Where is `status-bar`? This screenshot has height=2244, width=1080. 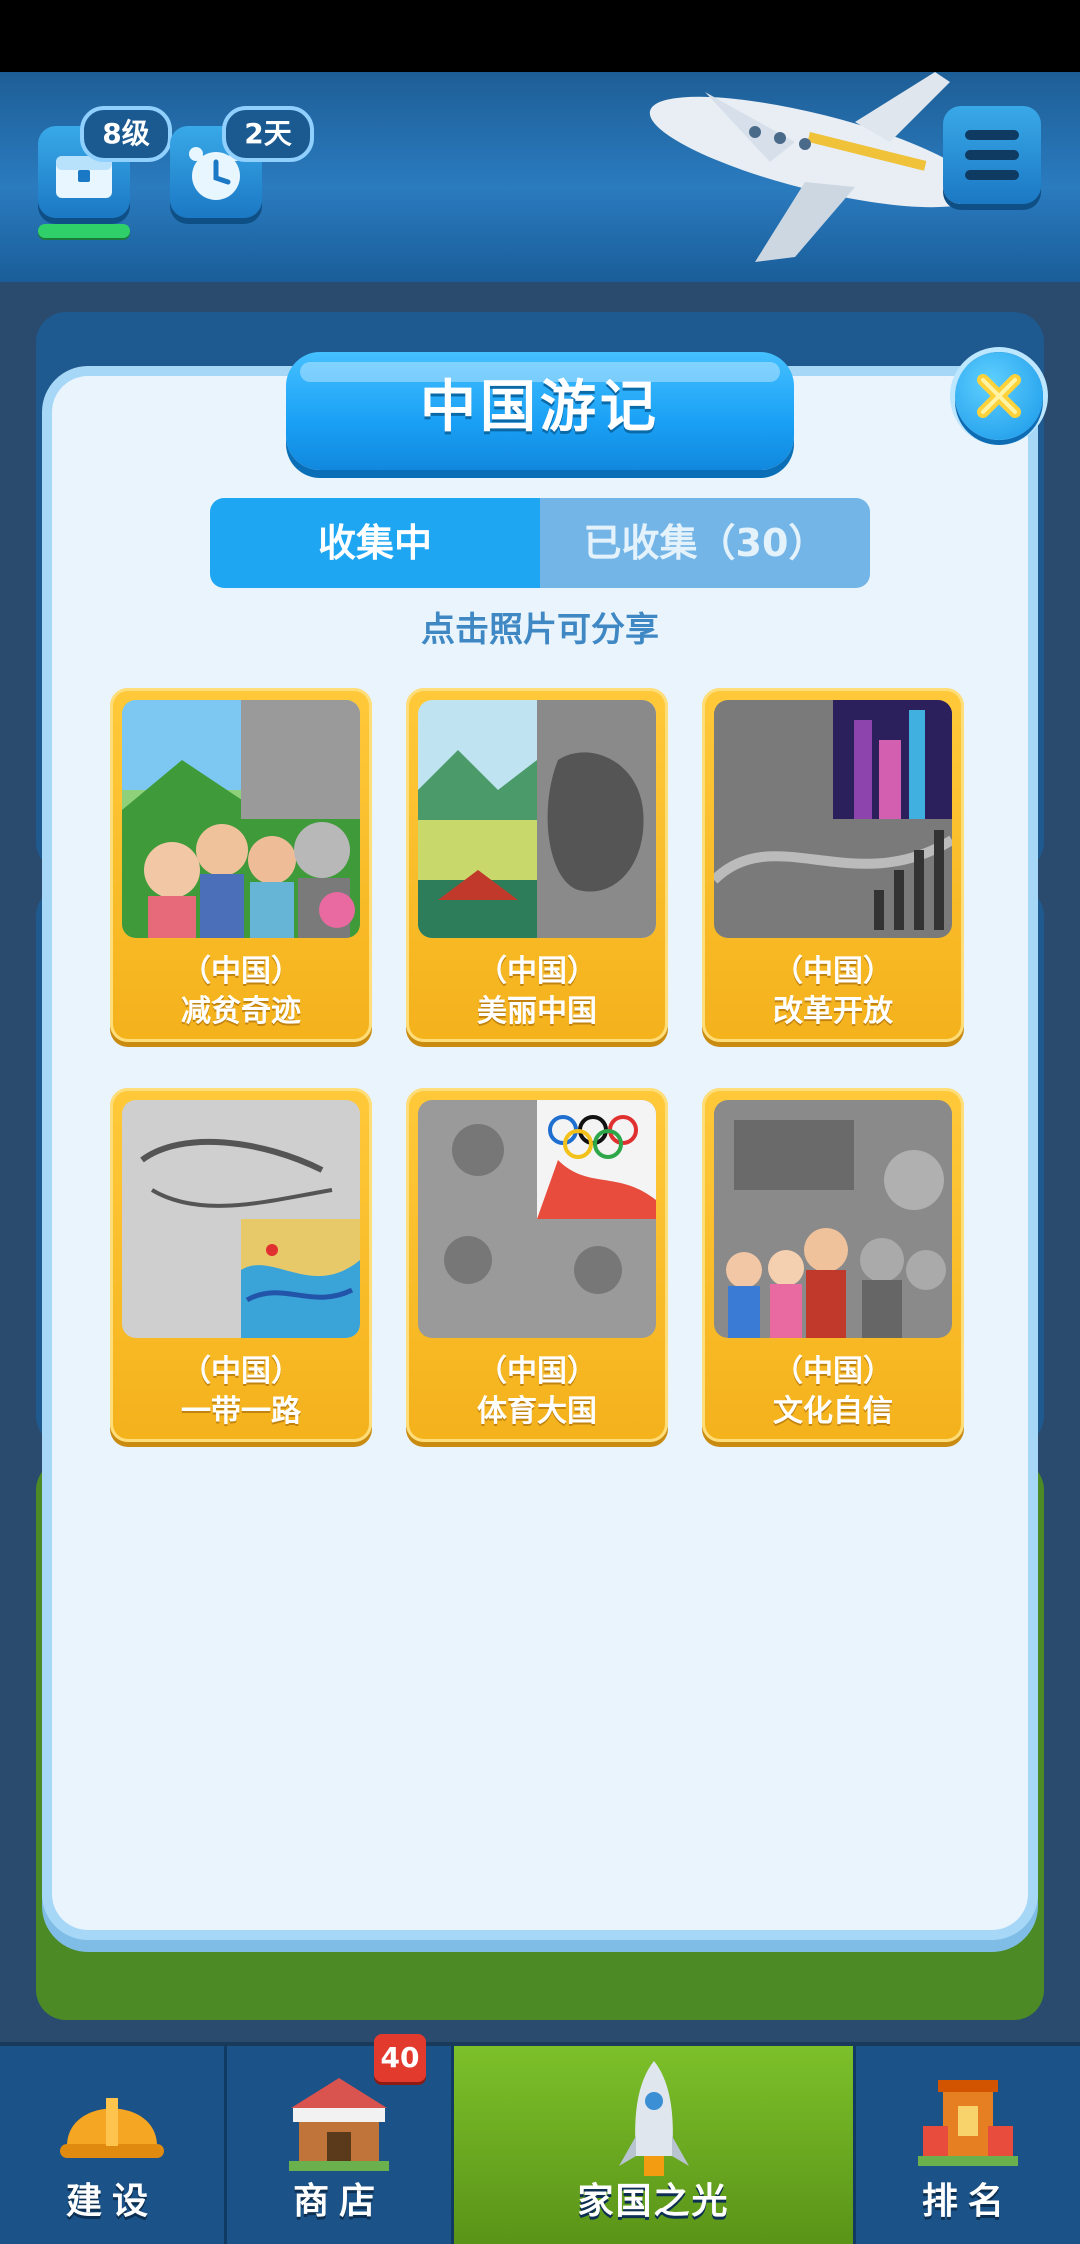 status-bar is located at coordinates (540, 36).